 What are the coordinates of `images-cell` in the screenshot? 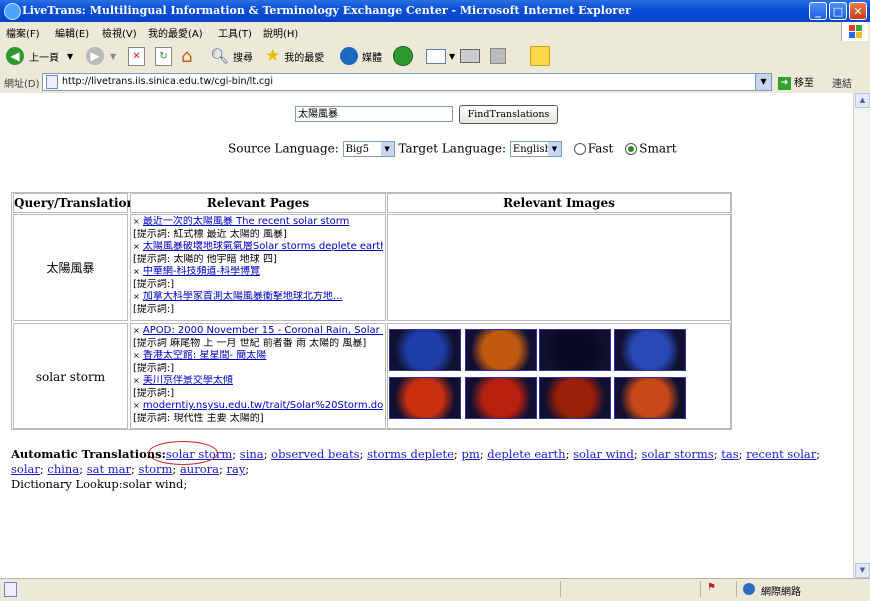 It's located at (559, 267).